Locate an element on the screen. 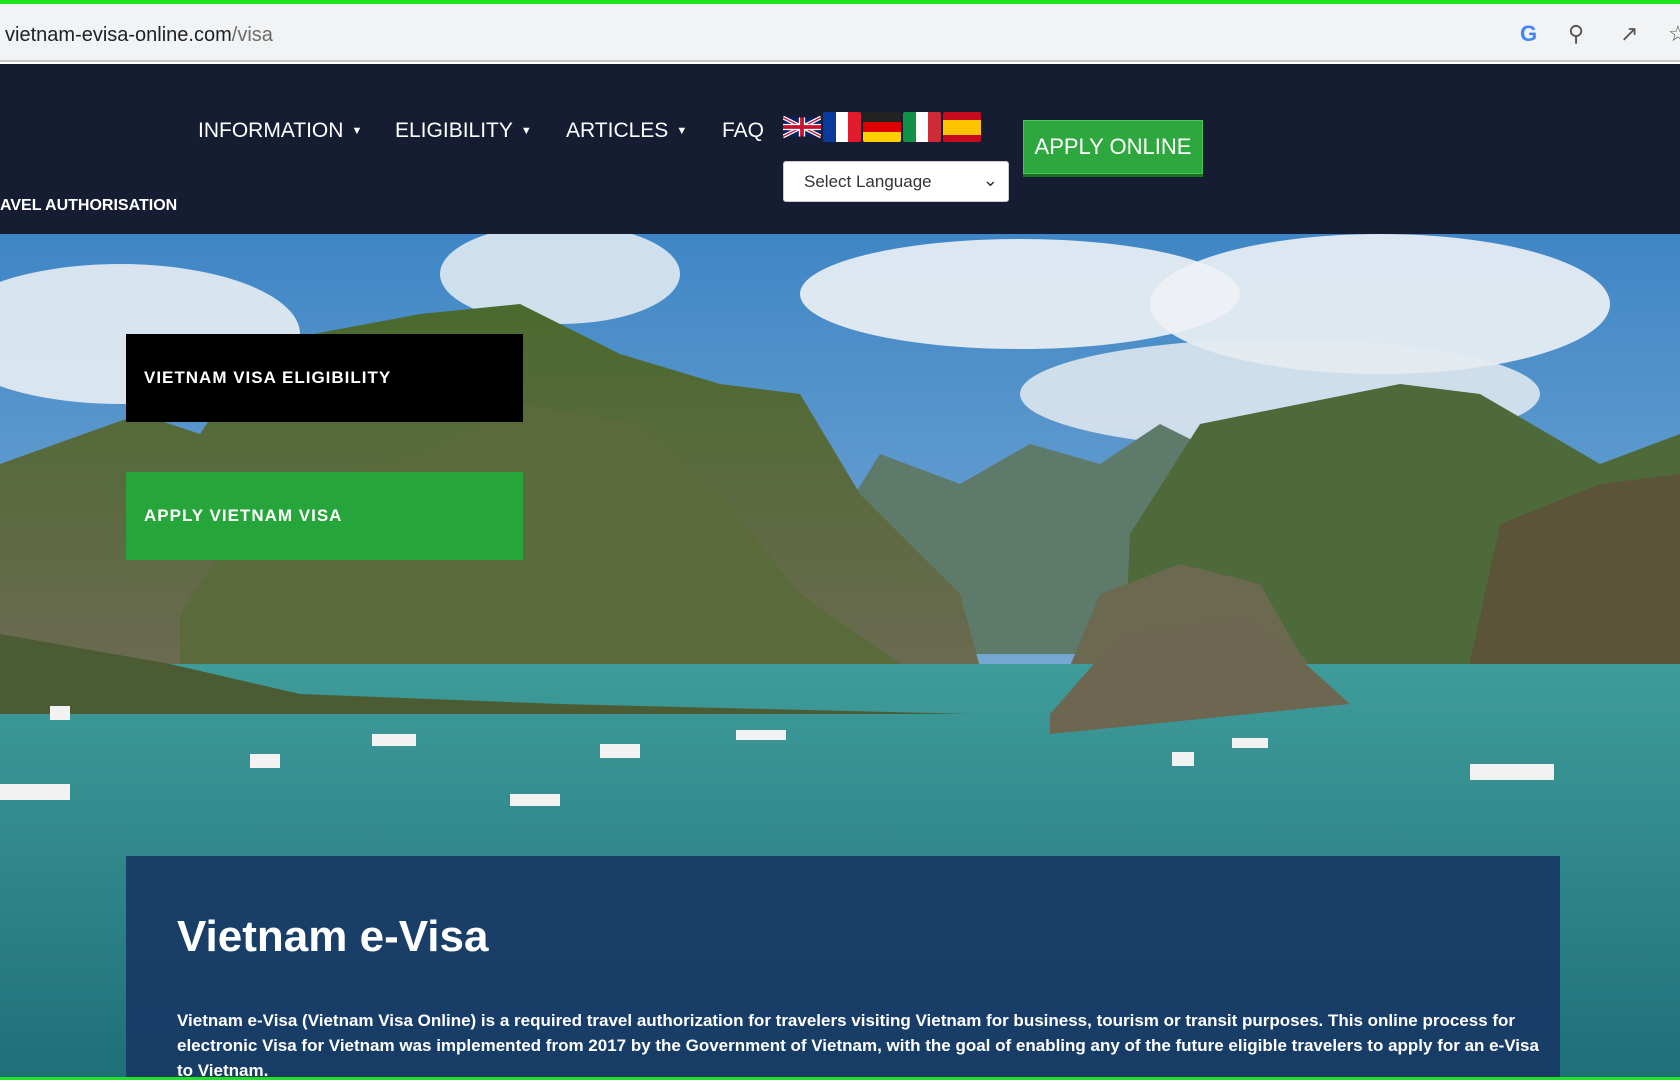 The width and height of the screenshot is (1680, 1083). url-path: /visa is located at coordinates (252, 35).